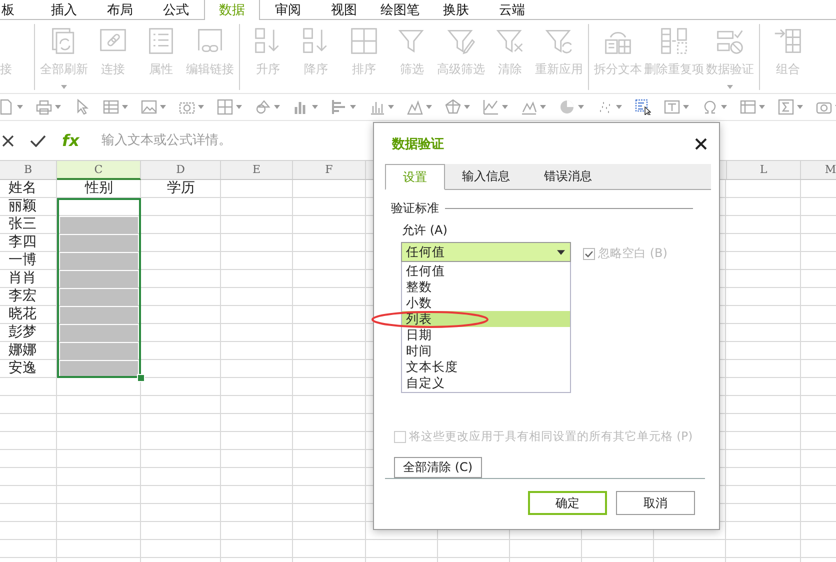  What do you see at coordinates (568, 176) in the screenshot?
I see `dialog-tab: 错误消息` at bounding box center [568, 176].